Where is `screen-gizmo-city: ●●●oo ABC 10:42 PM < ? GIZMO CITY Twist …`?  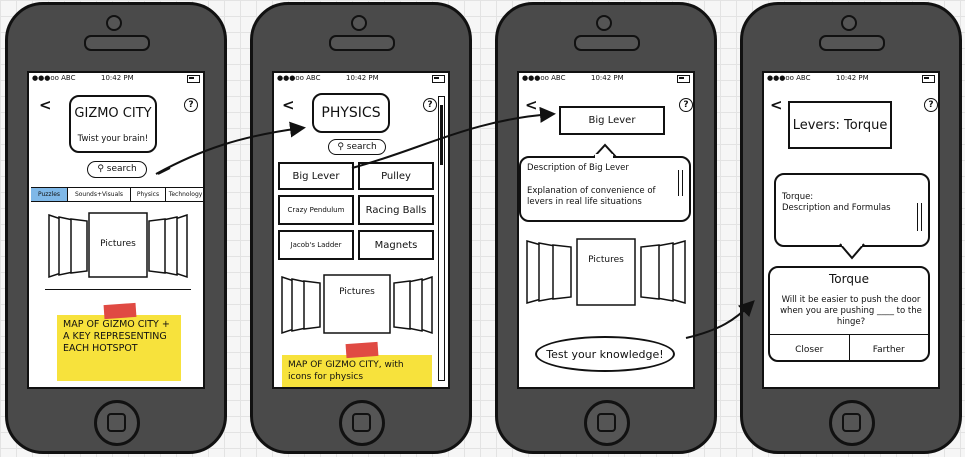 screen-gizmo-city: ●●●oo ABC 10:42 PM < ? GIZMO CITY Twist … is located at coordinates (116, 230).